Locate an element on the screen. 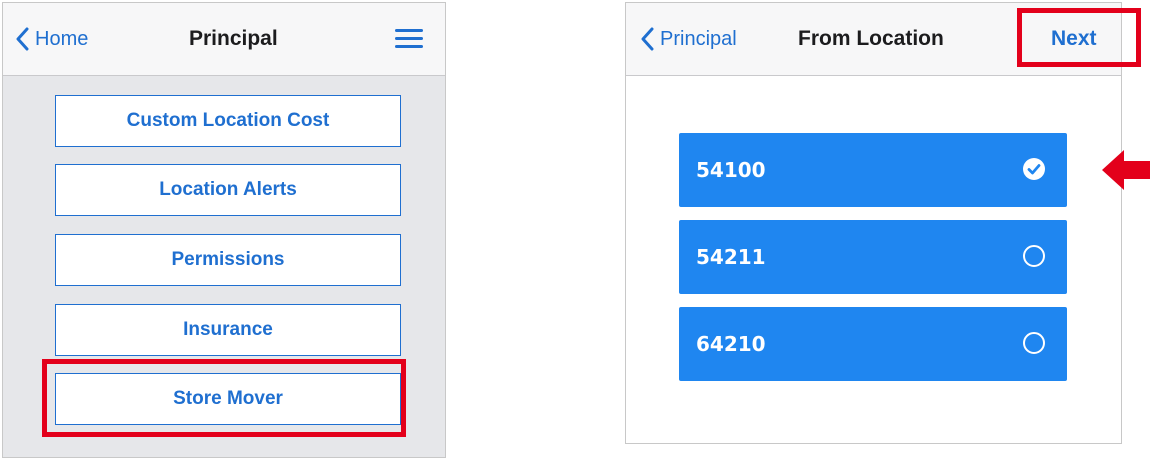  permissions-button: Permissions is located at coordinates (228, 260).